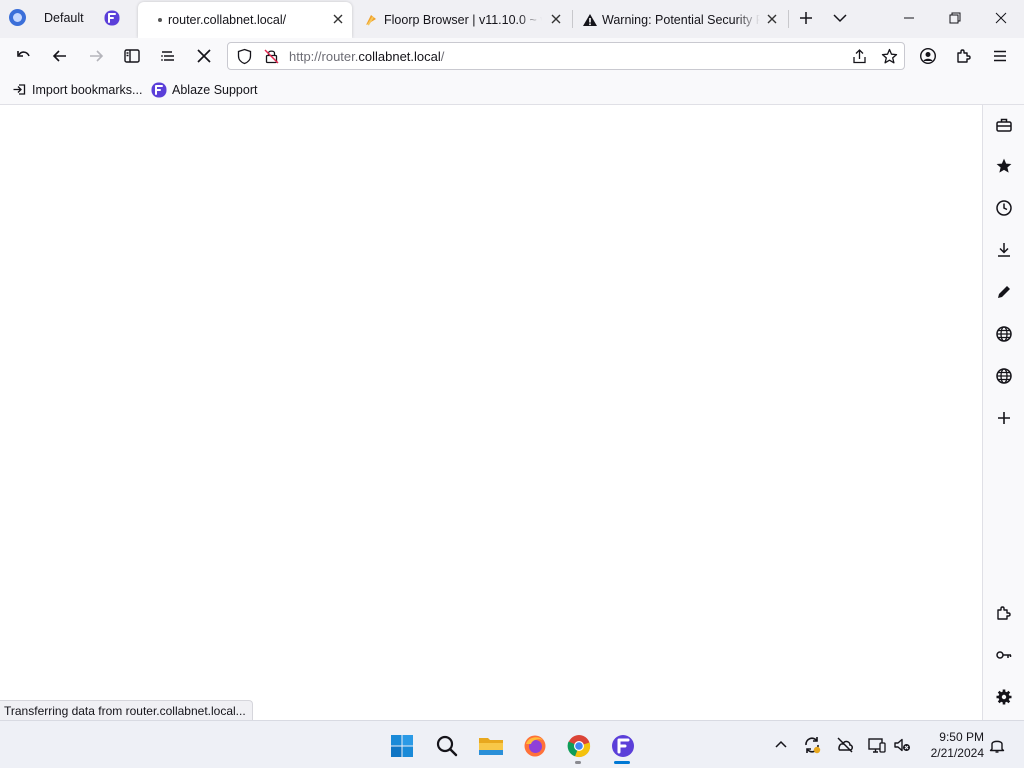 The width and height of the screenshot is (1024, 768). What do you see at coordinates (1004, 613) in the screenshot?
I see `extensions-icon` at bounding box center [1004, 613].